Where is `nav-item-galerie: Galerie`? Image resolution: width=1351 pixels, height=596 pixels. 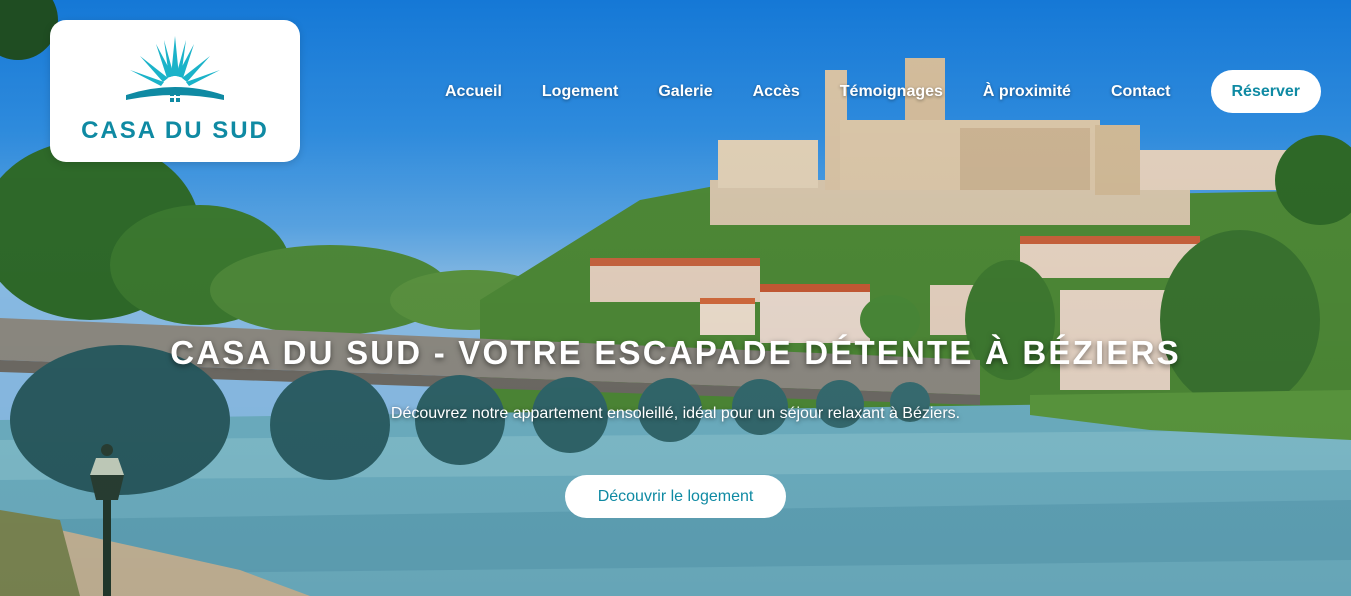
nav-item-galerie: Galerie is located at coordinates (685, 92).